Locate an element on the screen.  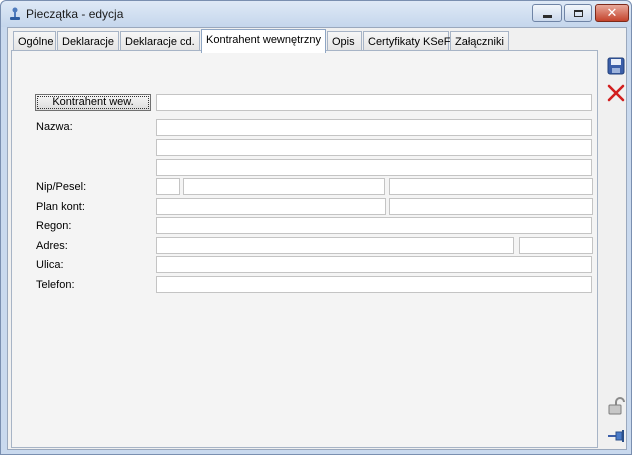
maximize-icon is located at coordinates (578, 13).